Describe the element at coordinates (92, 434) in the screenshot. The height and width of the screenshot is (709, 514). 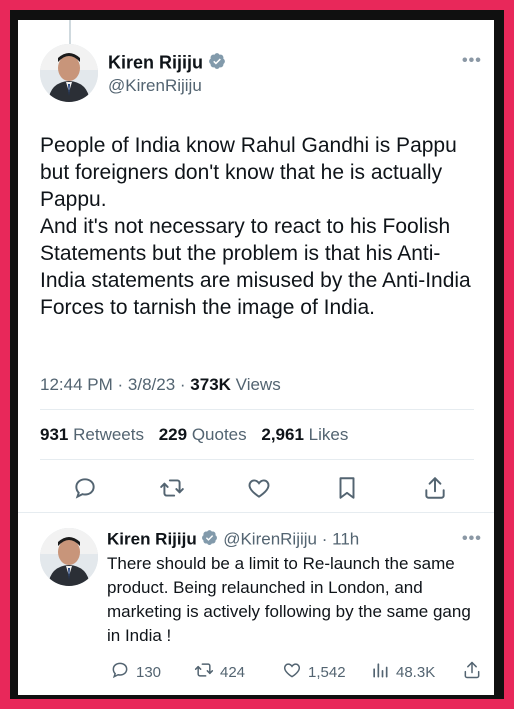
I see `retweets-stat: 931 Retweets` at that location.